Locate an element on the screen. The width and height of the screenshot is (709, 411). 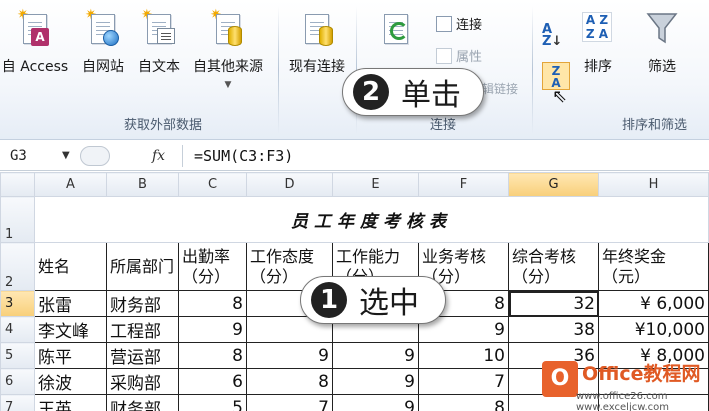
header-cell: 年终奖金（元） is located at coordinates (653, 266).